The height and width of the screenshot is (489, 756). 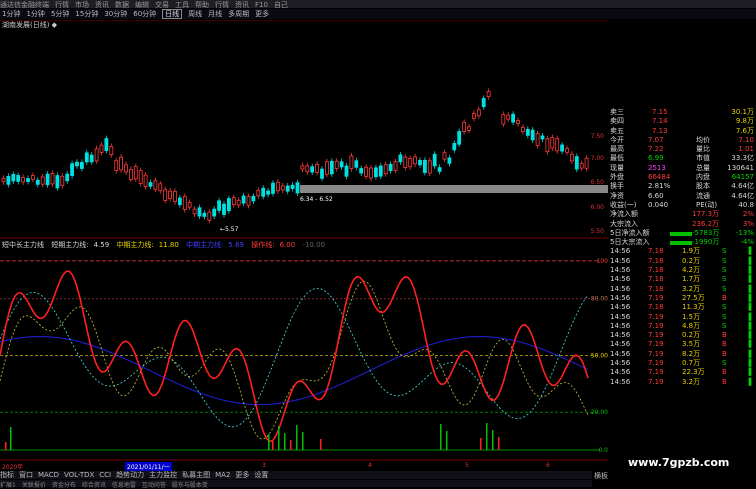 I want to click on menu-item: 自己, so click(x=281, y=5).